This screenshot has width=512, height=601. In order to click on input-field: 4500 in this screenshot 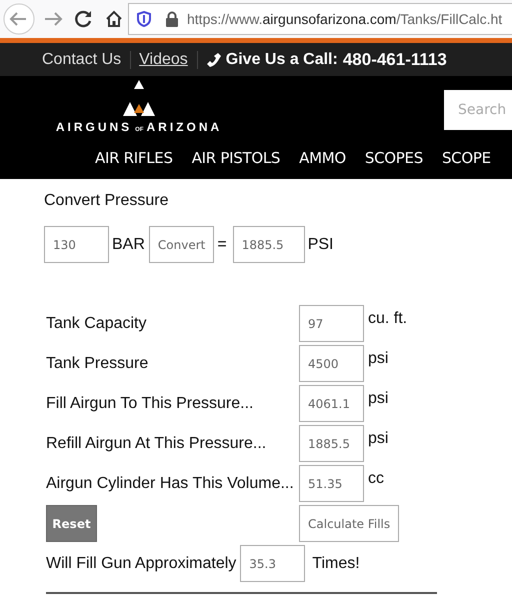, I will do `click(331, 363)`.